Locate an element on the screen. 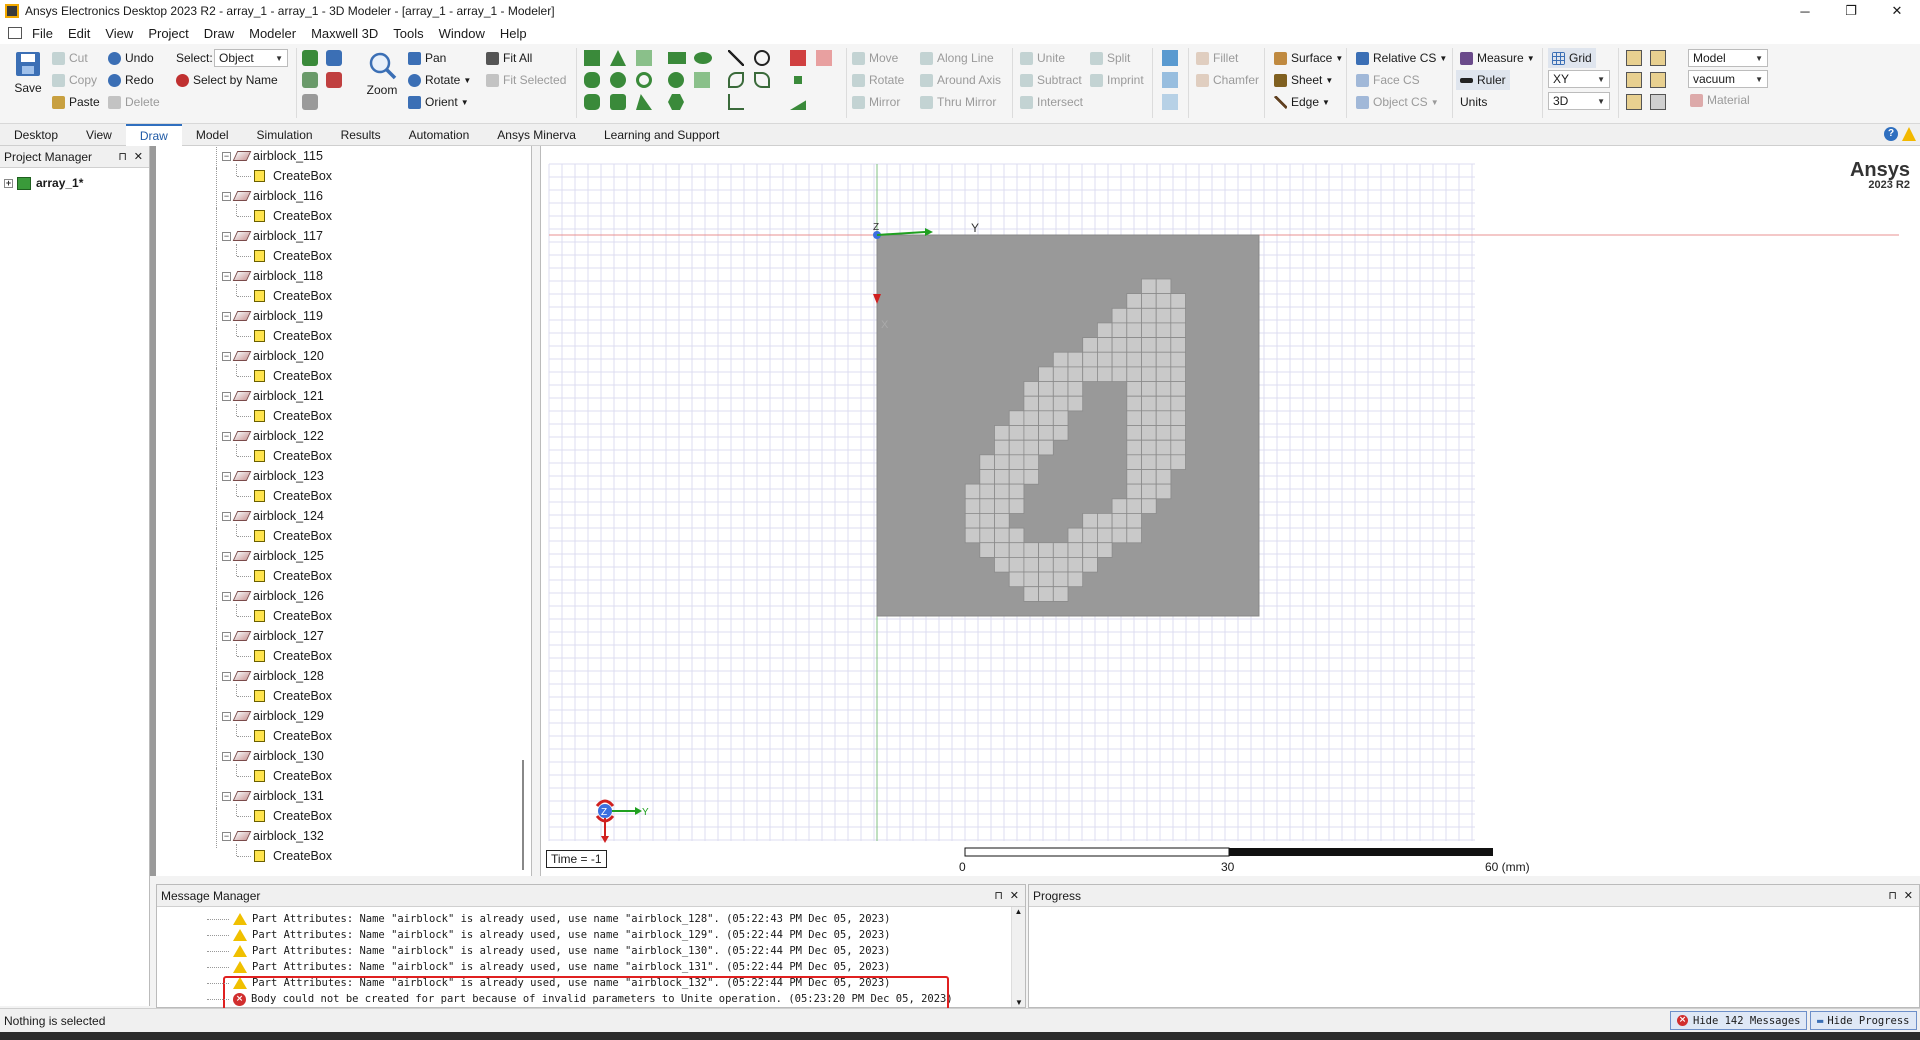 The height and width of the screenshot is (1040, 1920). snap-vertex-icon is located at coordinates (1658, 58).